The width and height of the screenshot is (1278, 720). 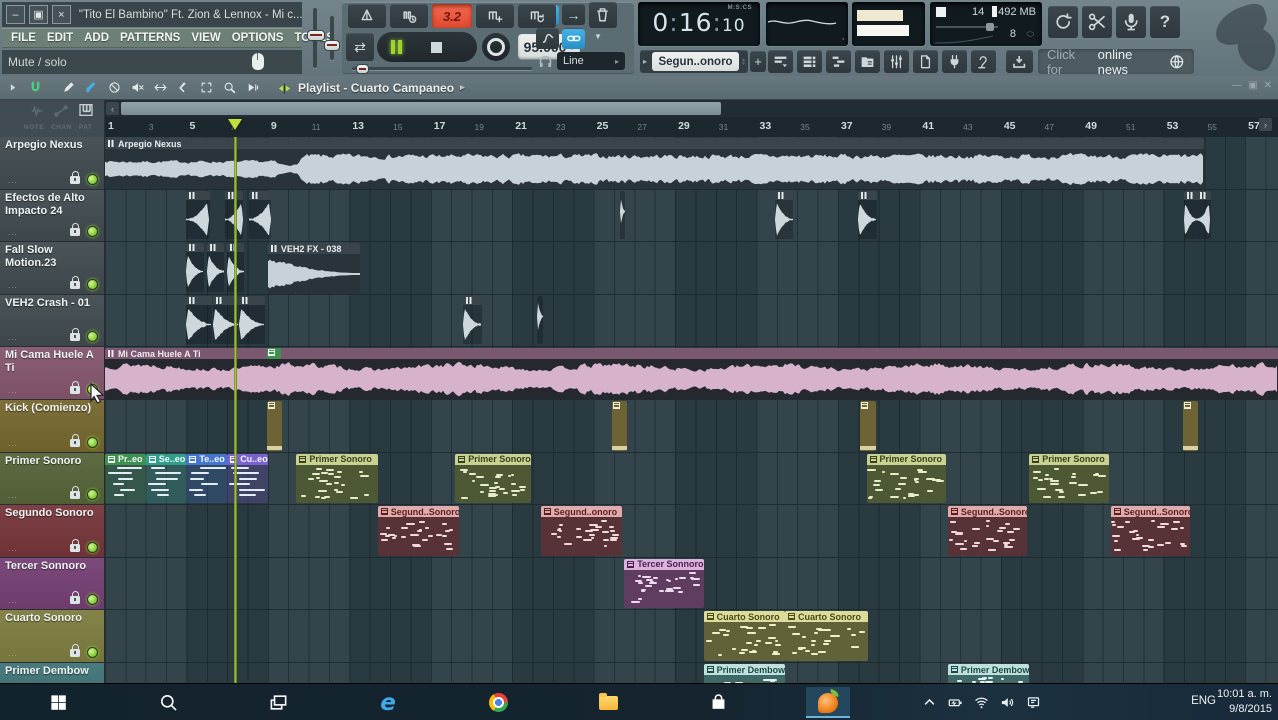 What do you see at coordinates (207, 478) in the screenshot?
I see `mini-clip: Te..eo` at bounding box center [207, 478].